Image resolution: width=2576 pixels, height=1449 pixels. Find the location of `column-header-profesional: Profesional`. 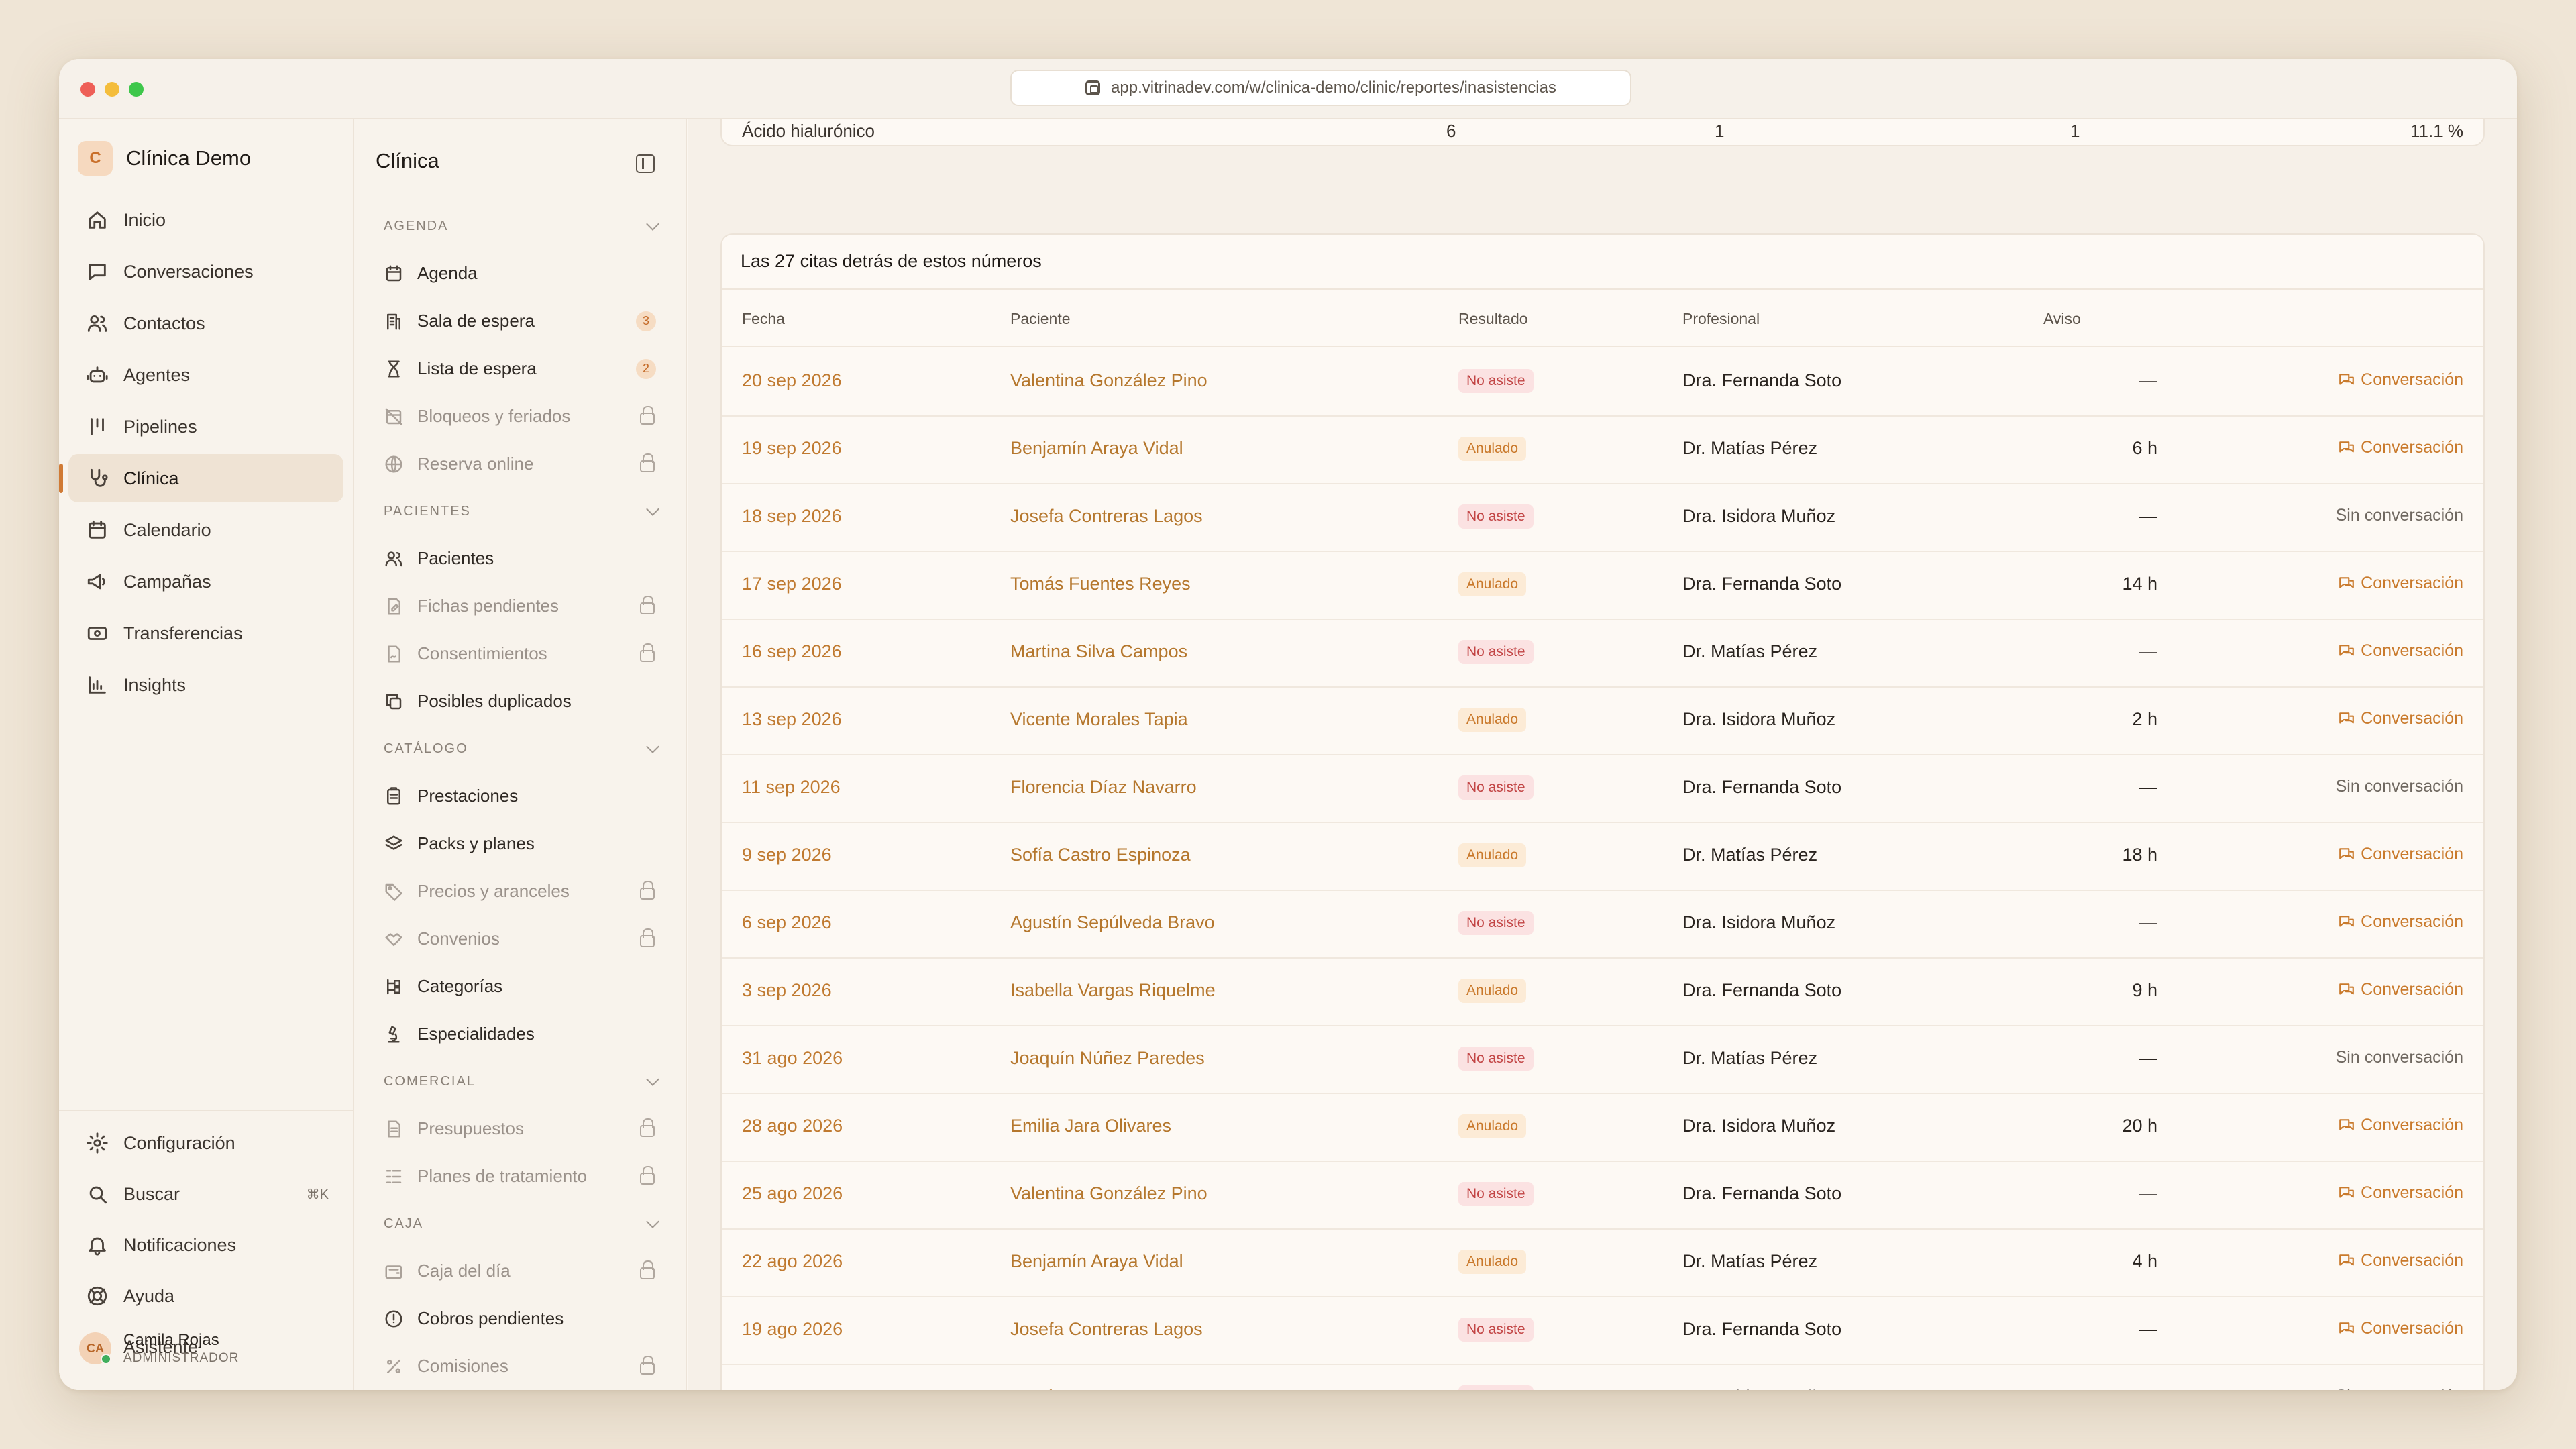

column-header-profesional: Profesional is located at coordinates (1721, 319).